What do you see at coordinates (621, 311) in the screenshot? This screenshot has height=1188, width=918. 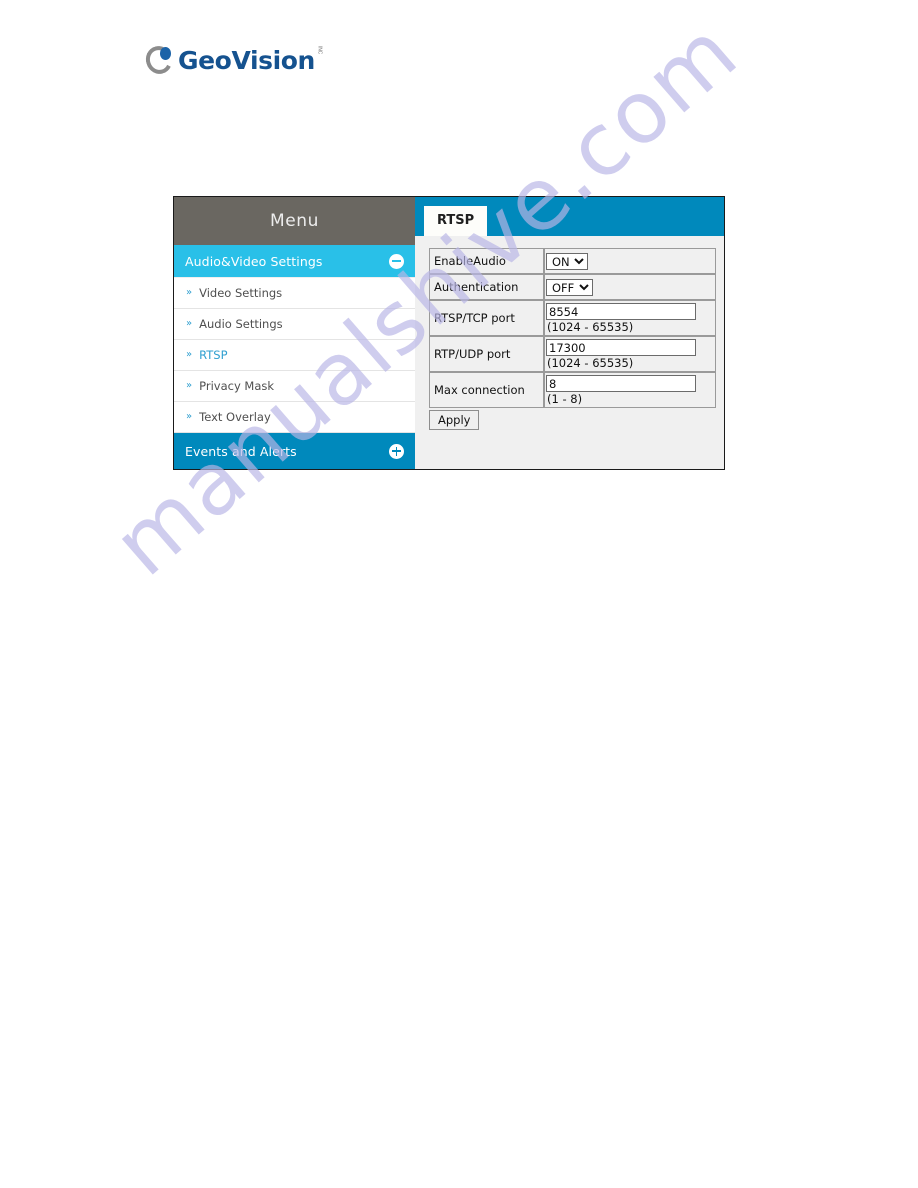 I see `rtsp-tcp-port-input` at bounding box center [621, 311].